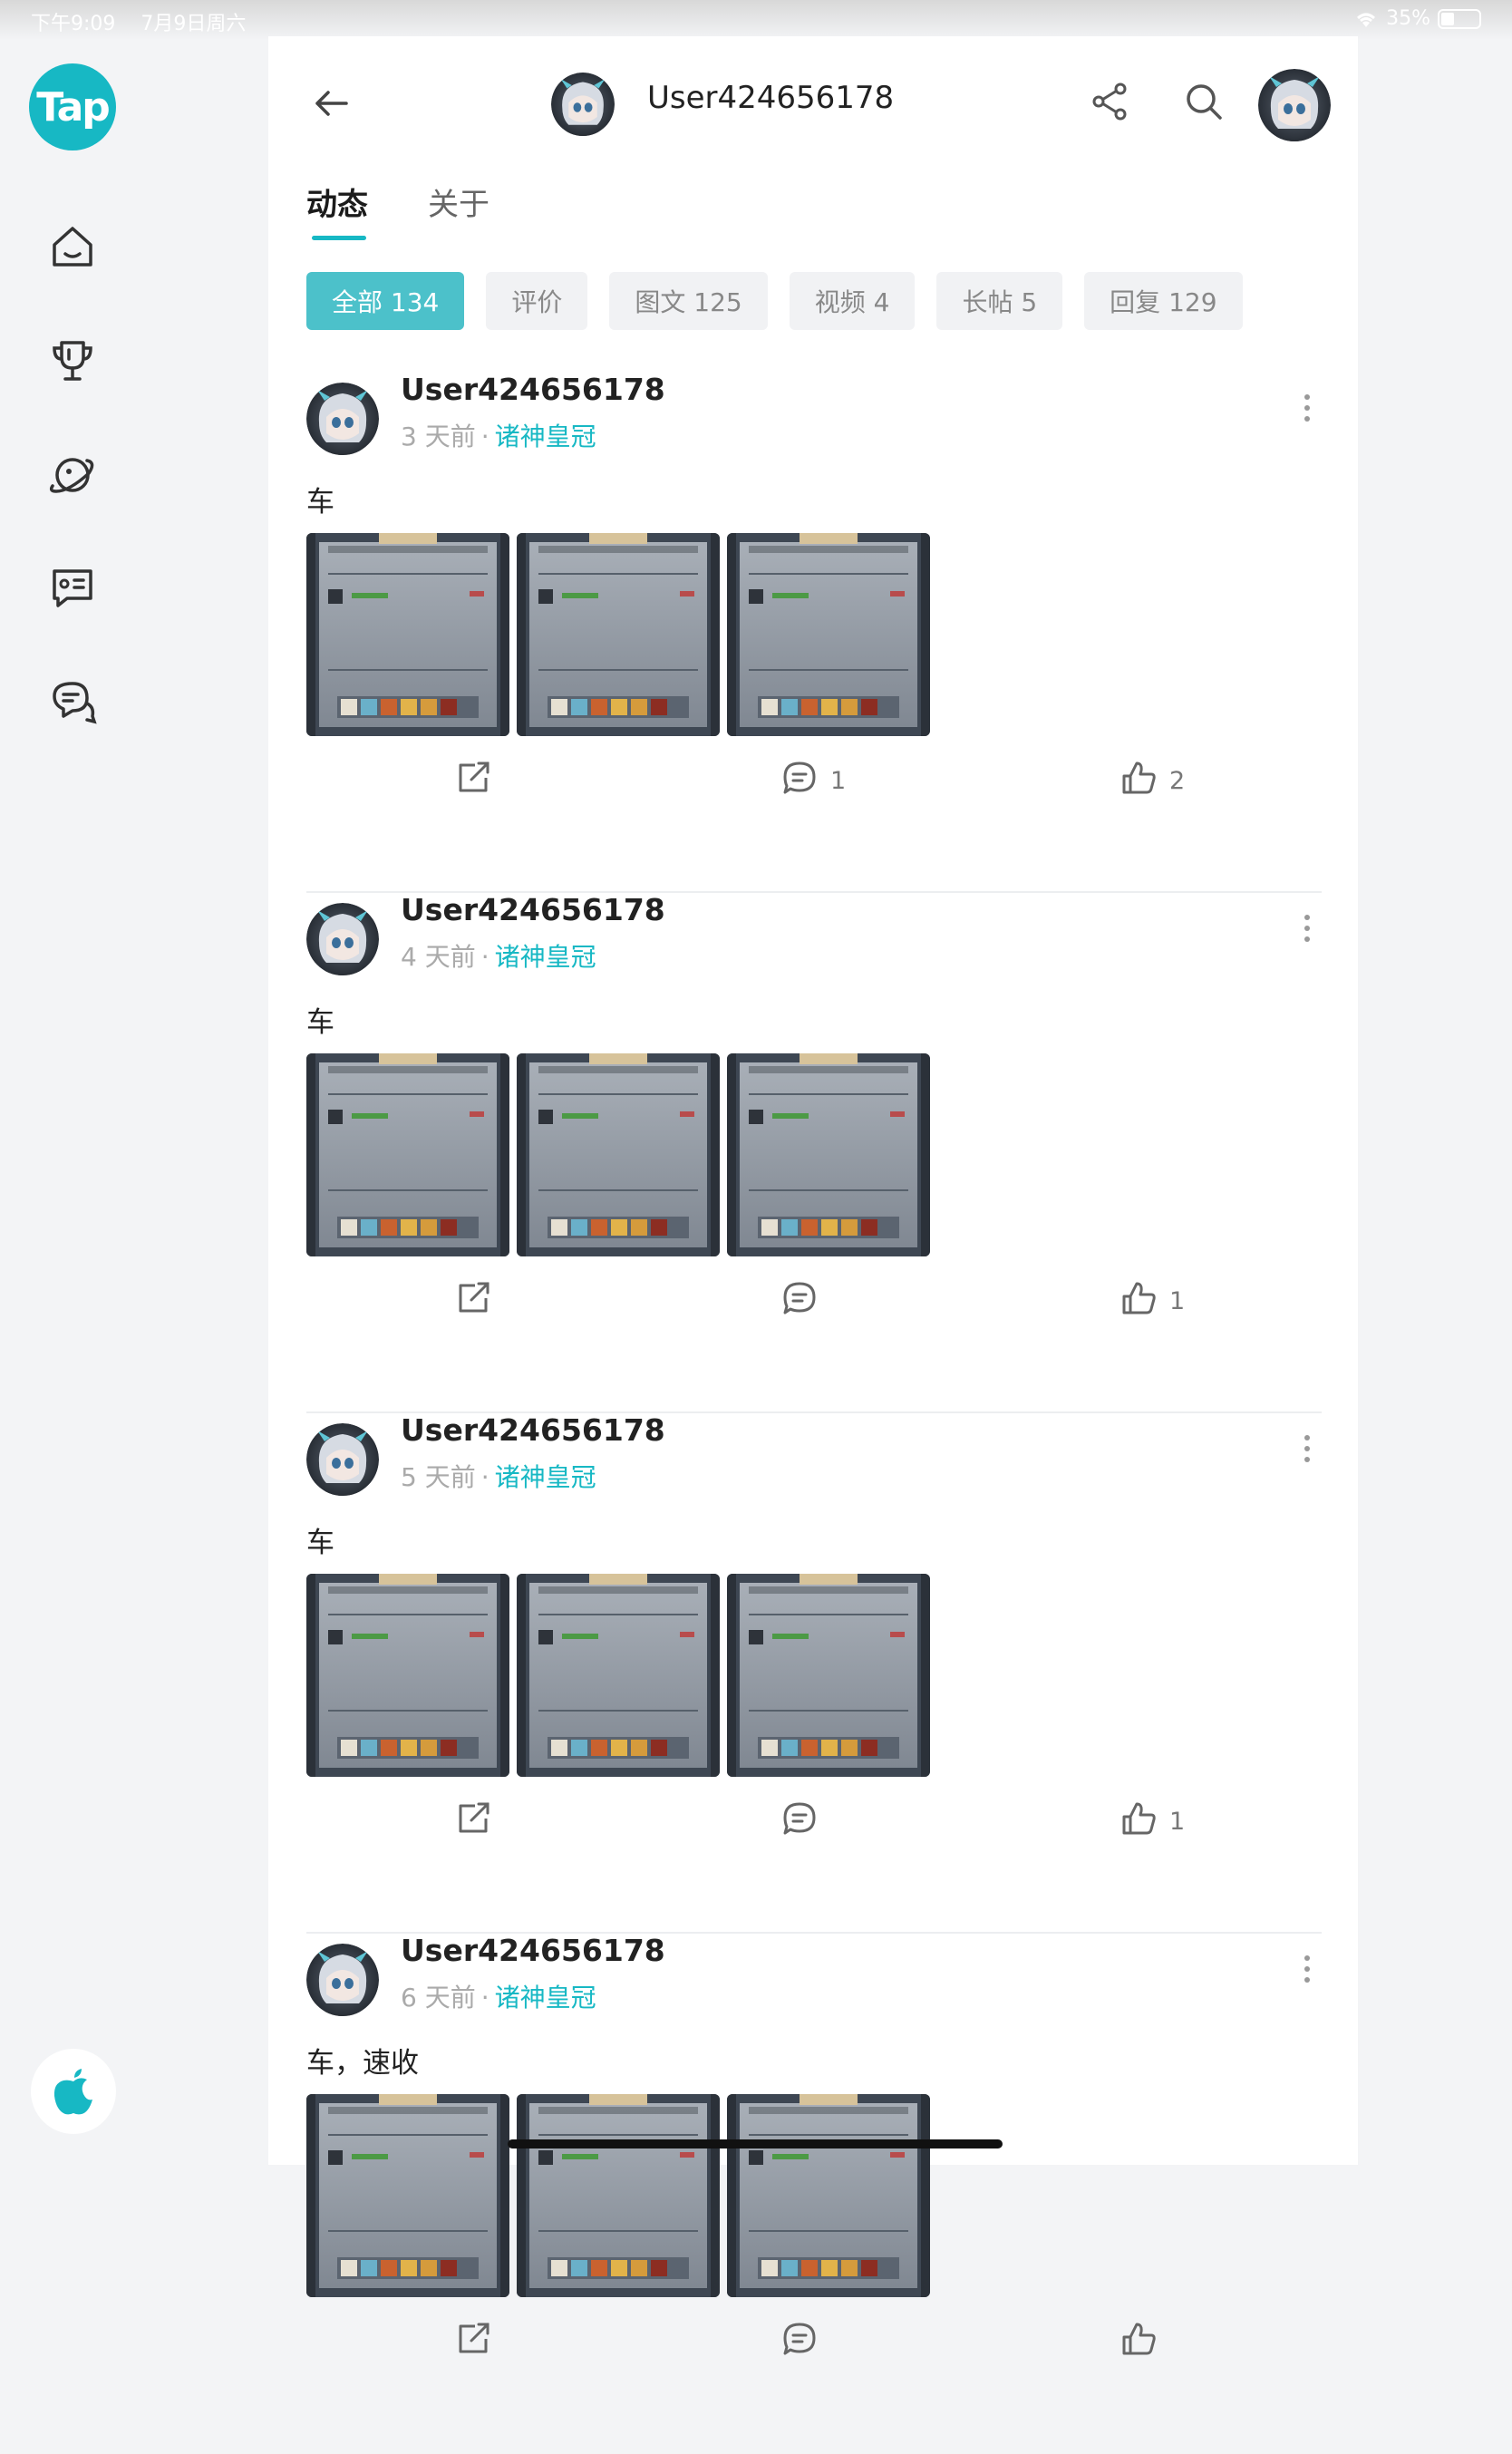 The height and width of the screenshot is (2454, 1512). Describe the element at coordinates (771, 98) in the screenshot. I see `header-username: User424656178` at that location.